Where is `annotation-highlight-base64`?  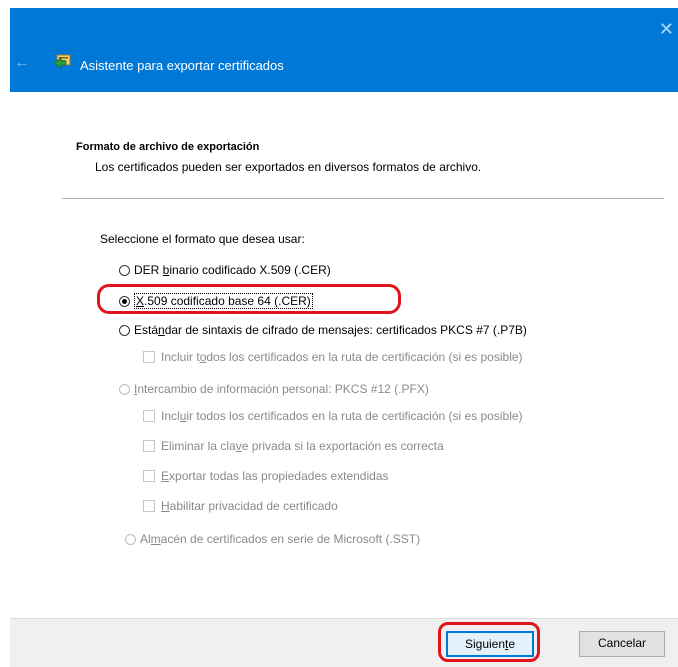 annotation-highlight-base64 is located at coordinates (249, 299).